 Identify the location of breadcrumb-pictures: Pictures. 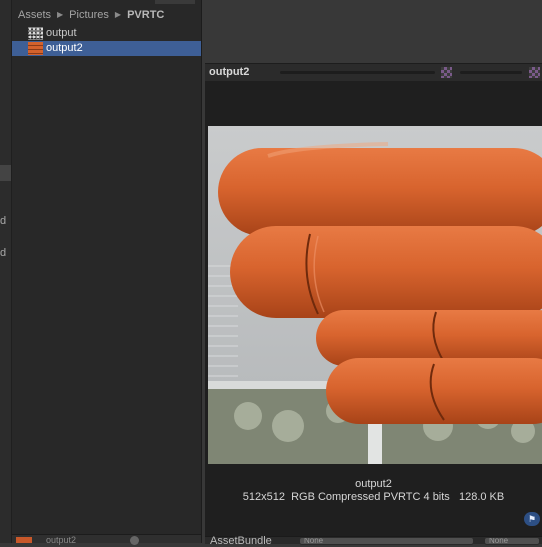
(89, 15).